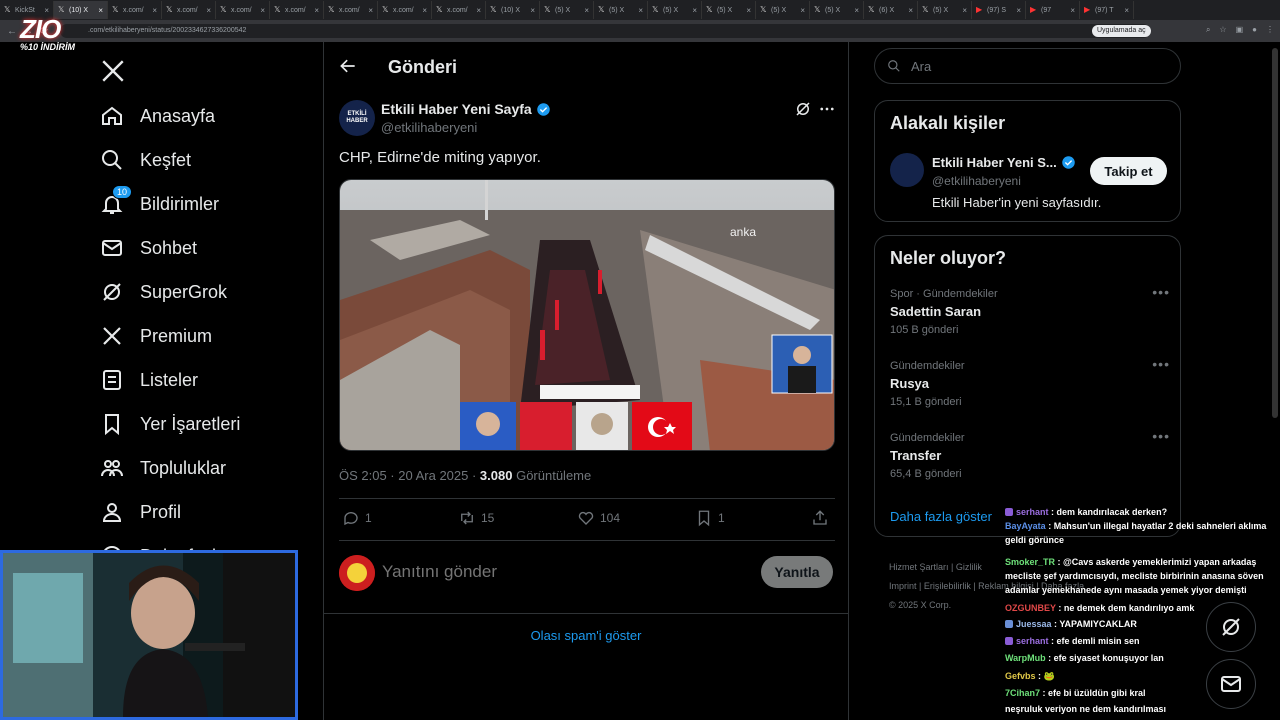 Image resolution: width=1280 pixels, height=720 pixels. I want to click on nav-item-communities: Topluluklar, so click(163, 468).